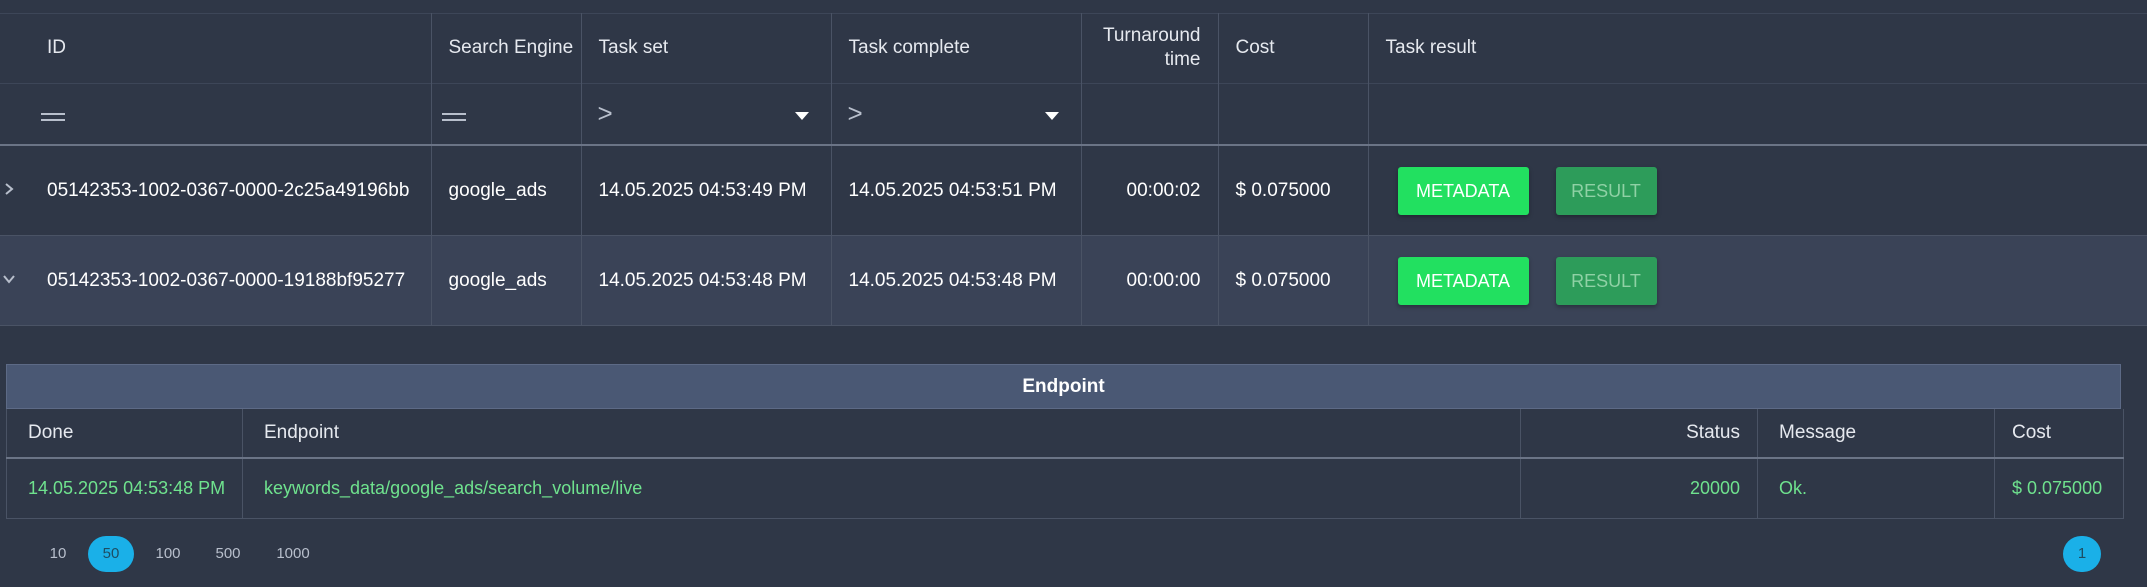  Describe the element at coordinates (124, 434) in the screenshot. I see `column-header-done: Done` at that location.